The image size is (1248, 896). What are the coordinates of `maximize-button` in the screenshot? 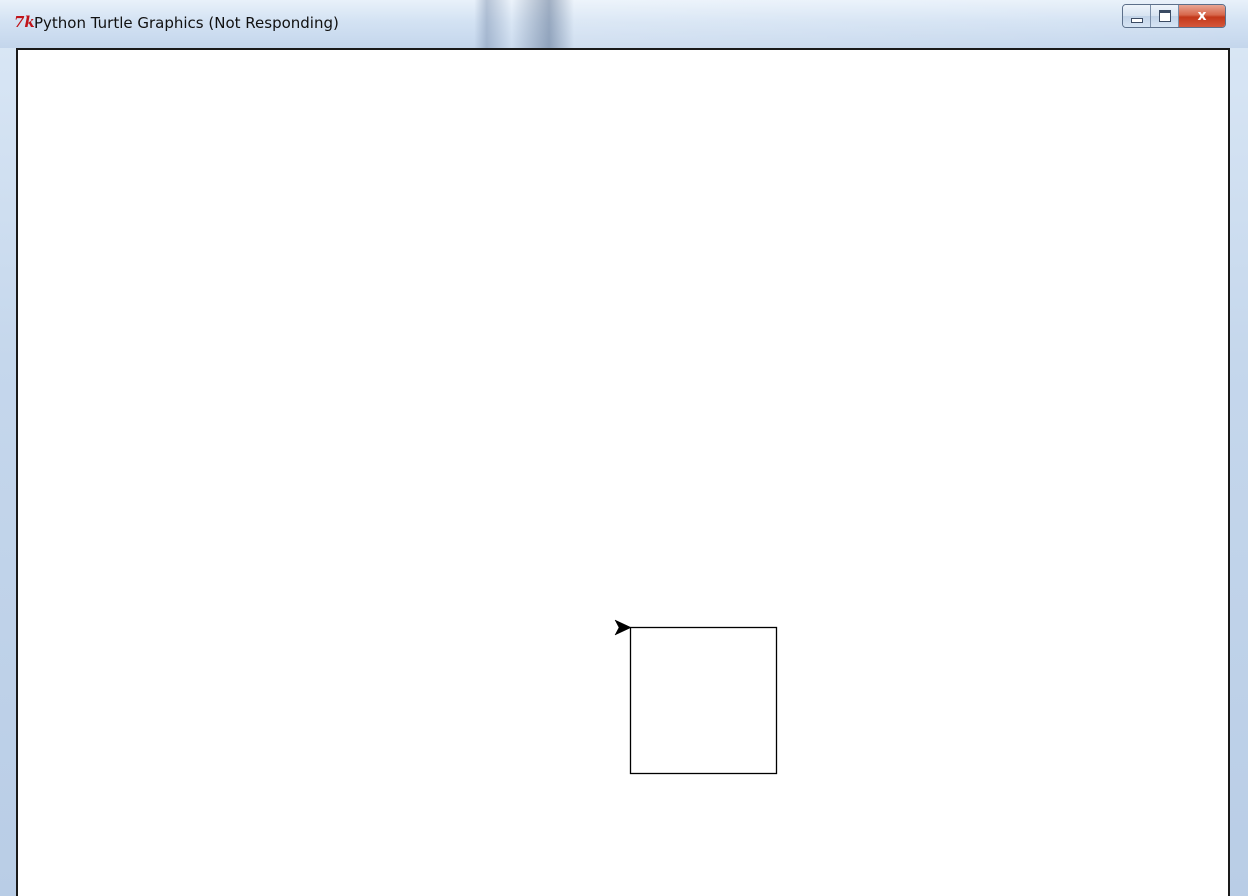 It's located at (1165, 16).